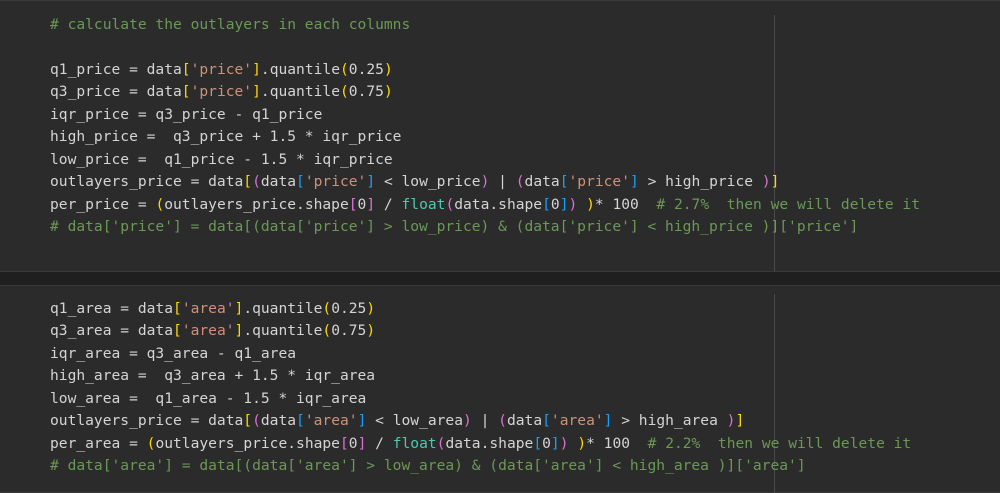 The width and height of the screenshot is (1000, 493). Describe the element at coordinates (485, 160) in the screenshot. I see `code-line: low_price = q1_price - 1.5 * iqr_price` at that location.